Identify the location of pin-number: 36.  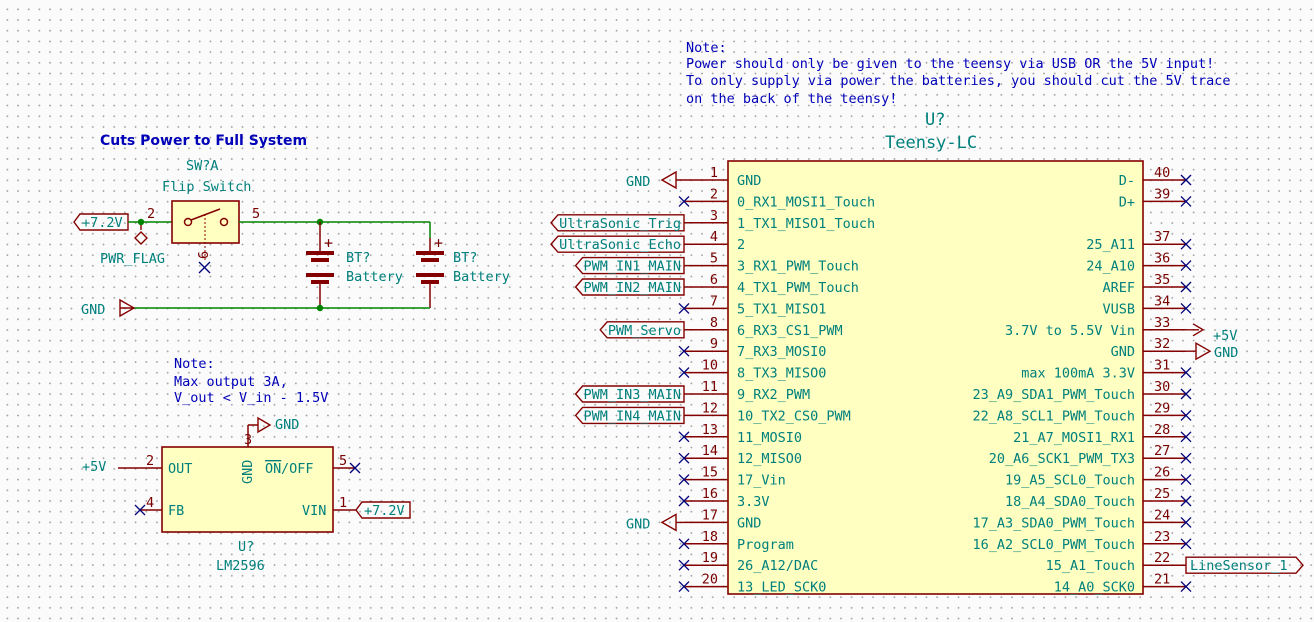
(1162, 259).